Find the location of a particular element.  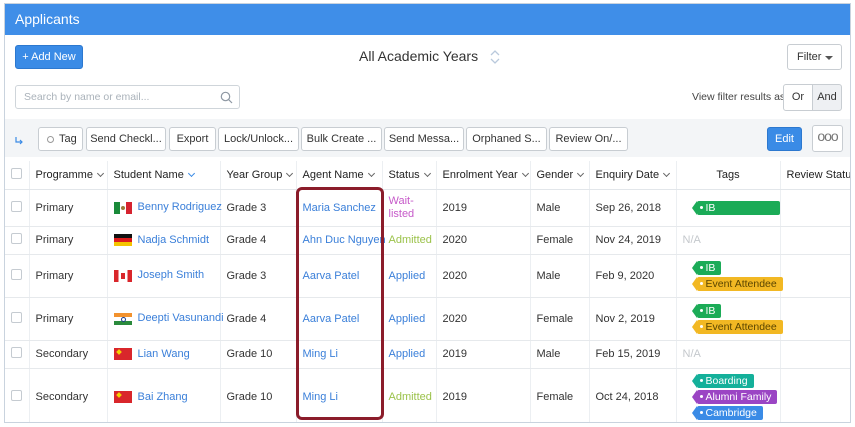

or-toggle-button: Or is located at coordinates (798, 97).